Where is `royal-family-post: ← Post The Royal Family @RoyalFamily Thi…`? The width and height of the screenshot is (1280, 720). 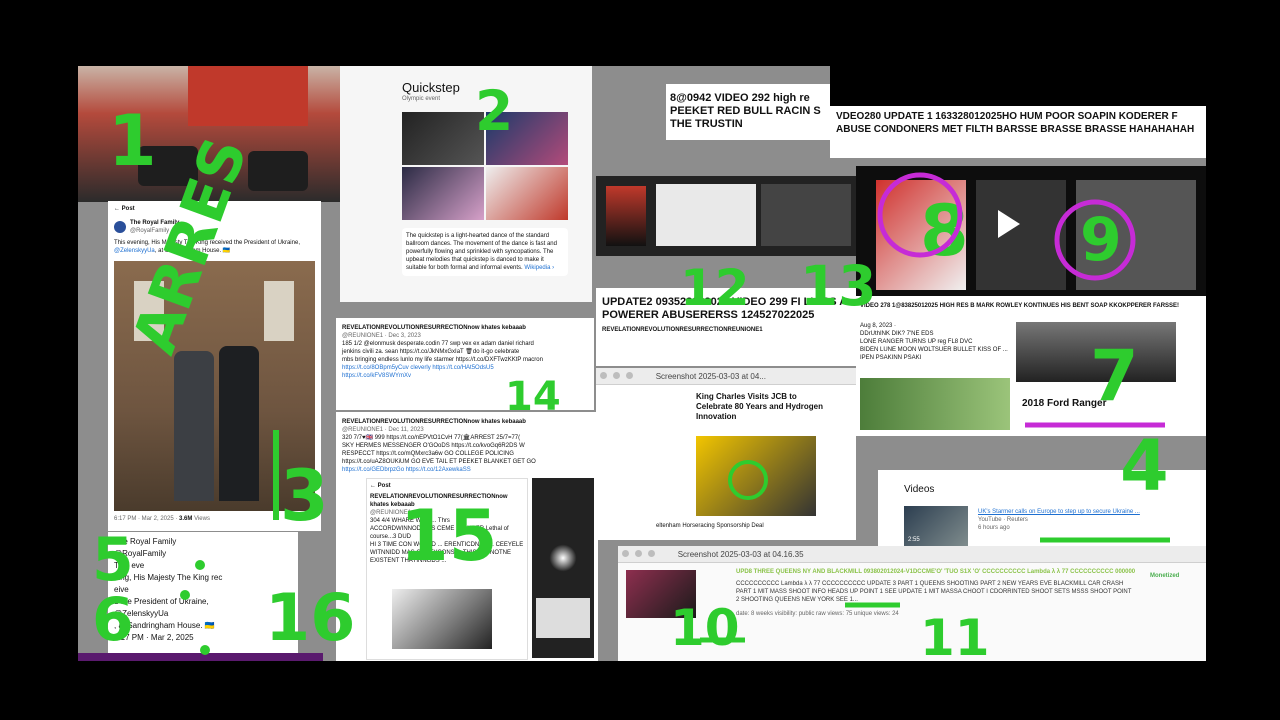
royal-family-post: ← Post The Royal Family @RoyalFamily Thi… is located at coordinates (214, 366).